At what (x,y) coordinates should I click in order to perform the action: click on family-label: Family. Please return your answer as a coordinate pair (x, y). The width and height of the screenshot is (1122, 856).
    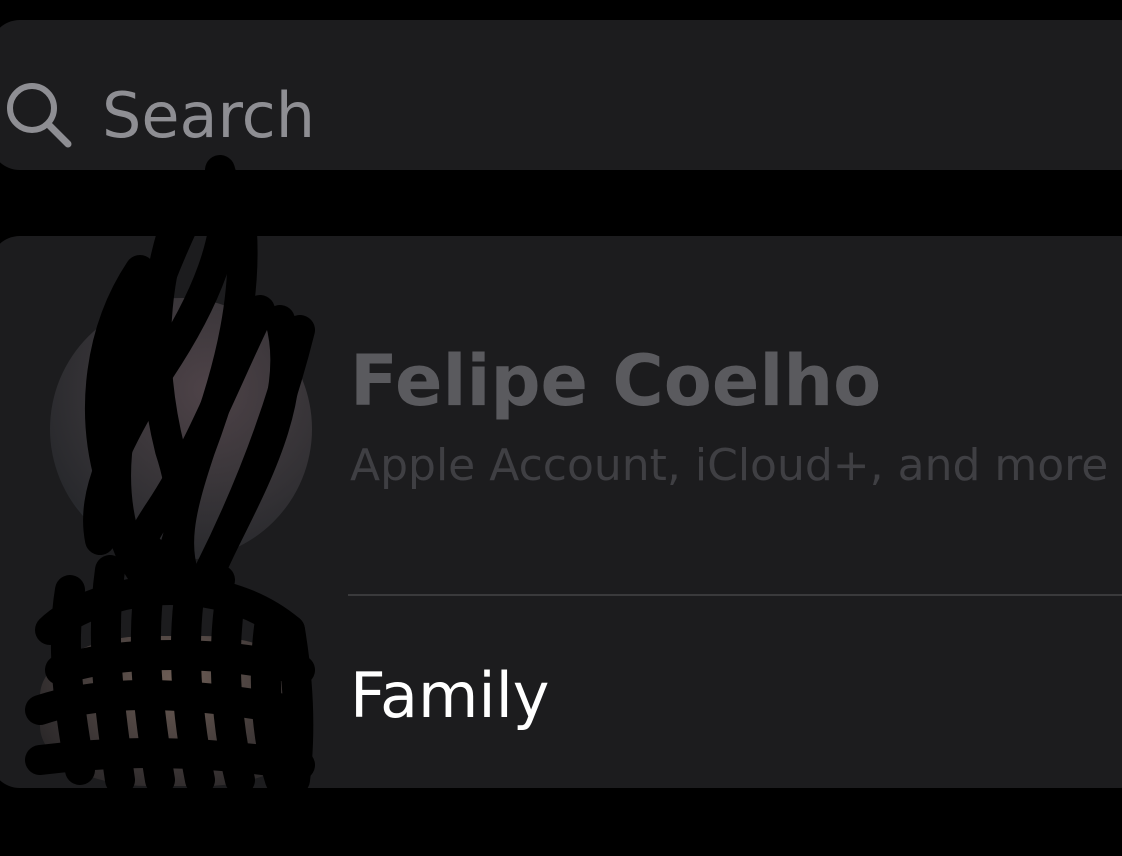
    Looking at the image, I should click on (450, 695).